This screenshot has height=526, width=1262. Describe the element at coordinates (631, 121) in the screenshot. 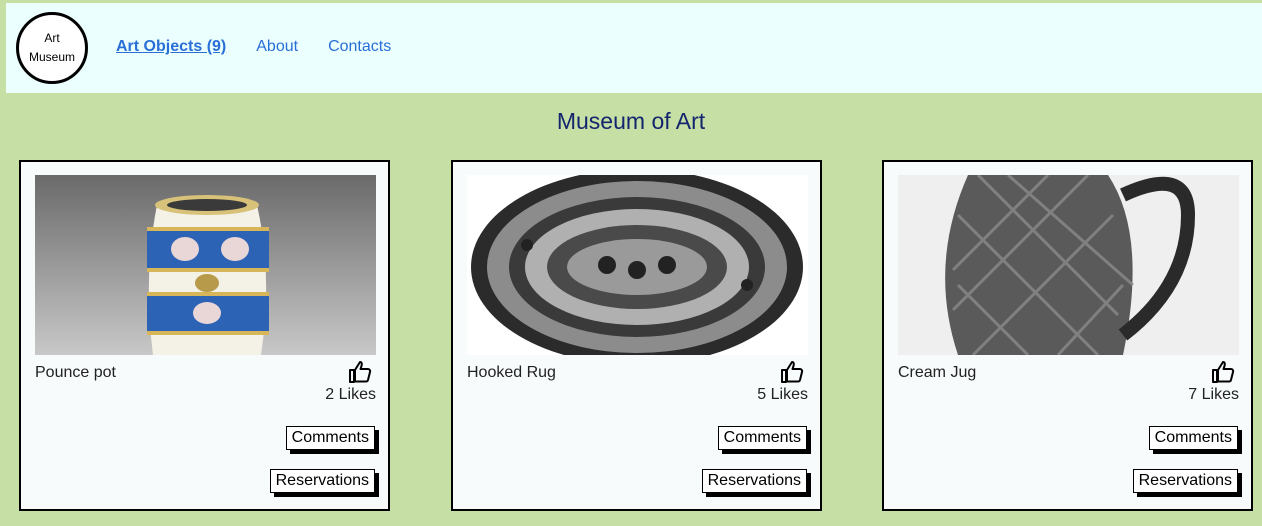

I see `page-title: Museum of Art` at that location.